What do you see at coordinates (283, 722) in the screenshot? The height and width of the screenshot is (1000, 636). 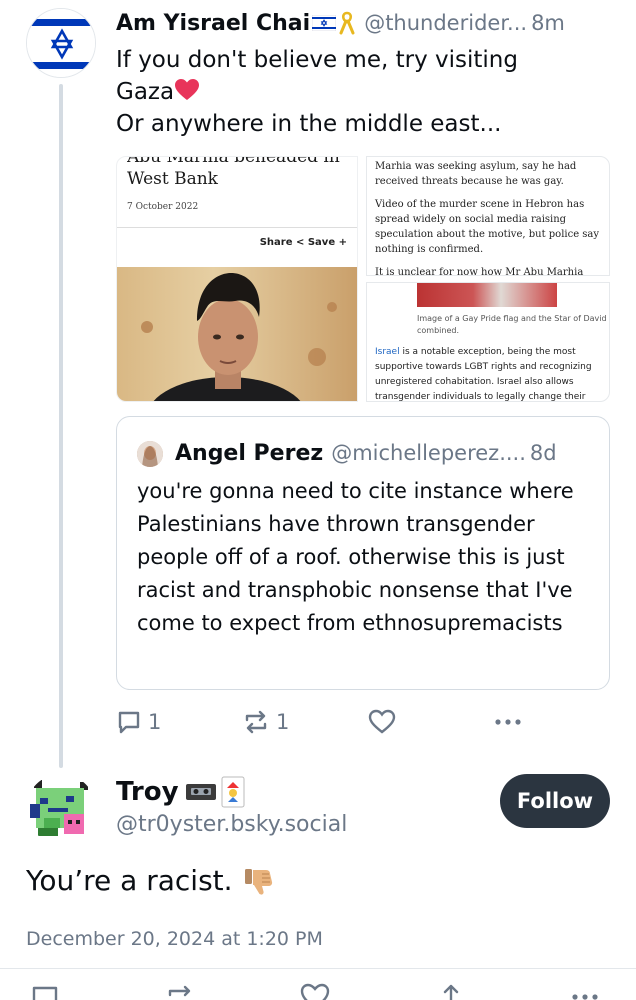 I see `repost-count: 1` at bounding box center [283, 722].